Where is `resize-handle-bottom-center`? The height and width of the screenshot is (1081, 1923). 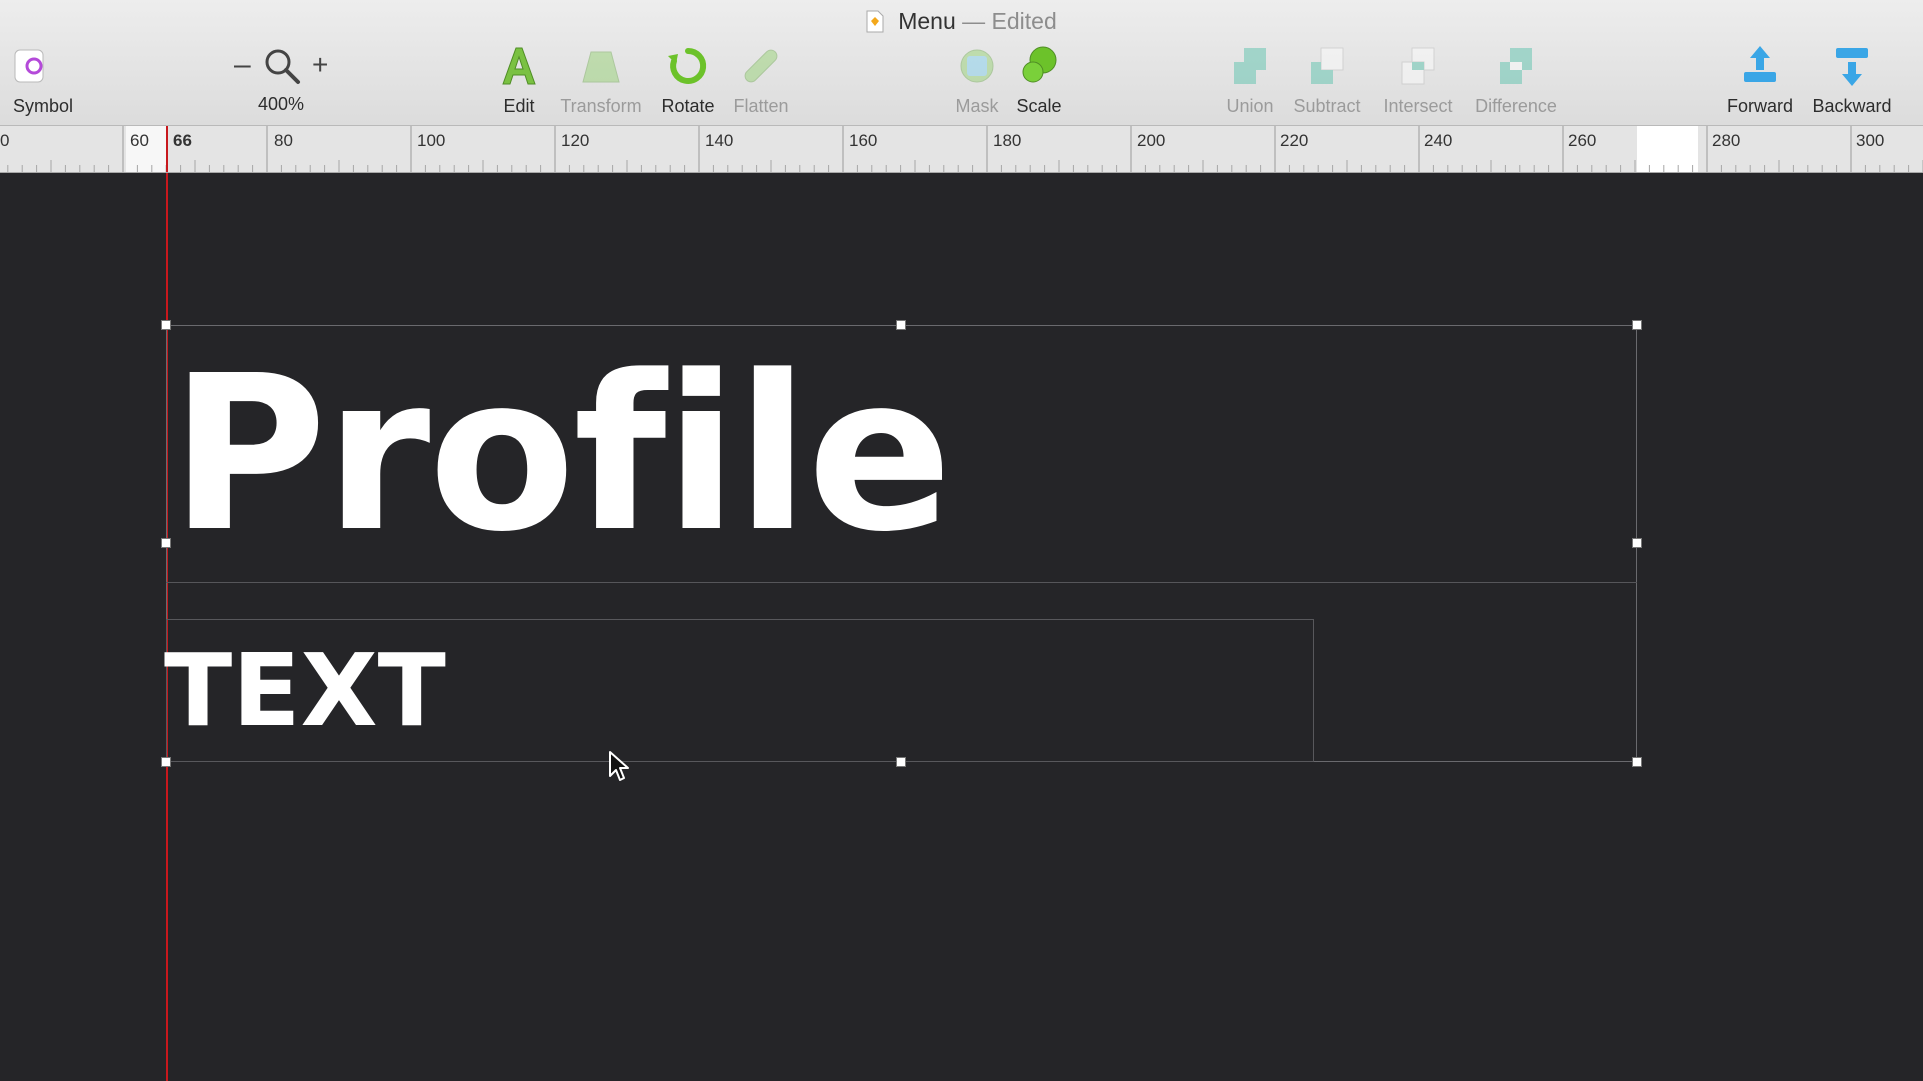 resize-handle-bottom-center is located at coordinates (901, 762).